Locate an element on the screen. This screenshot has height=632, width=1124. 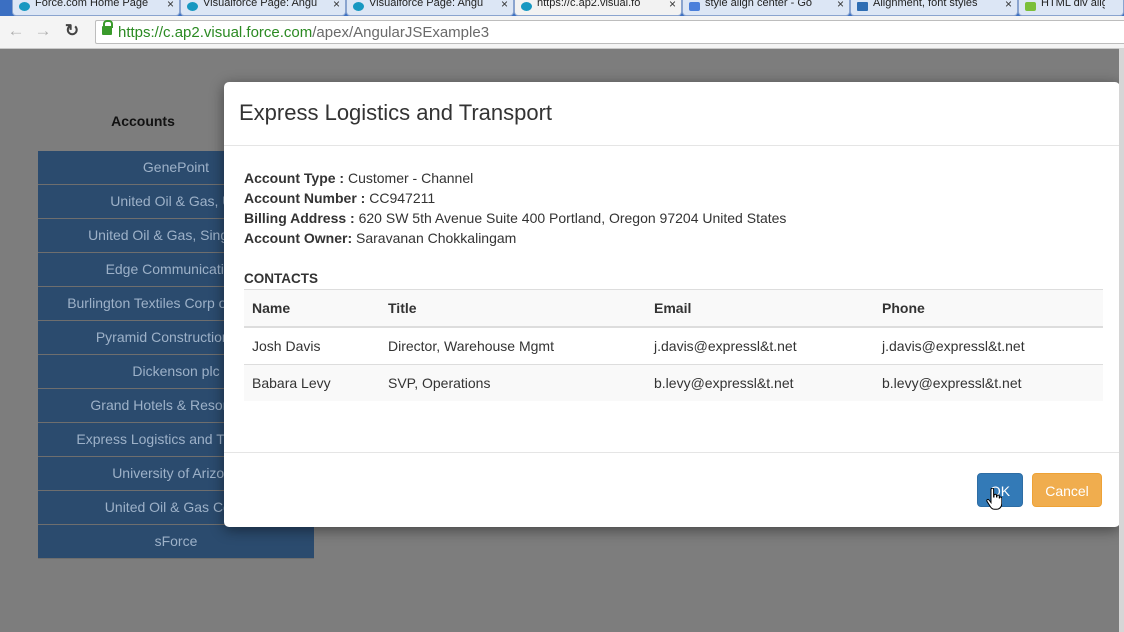
column-header: Email is located at coordinates (760, 308).